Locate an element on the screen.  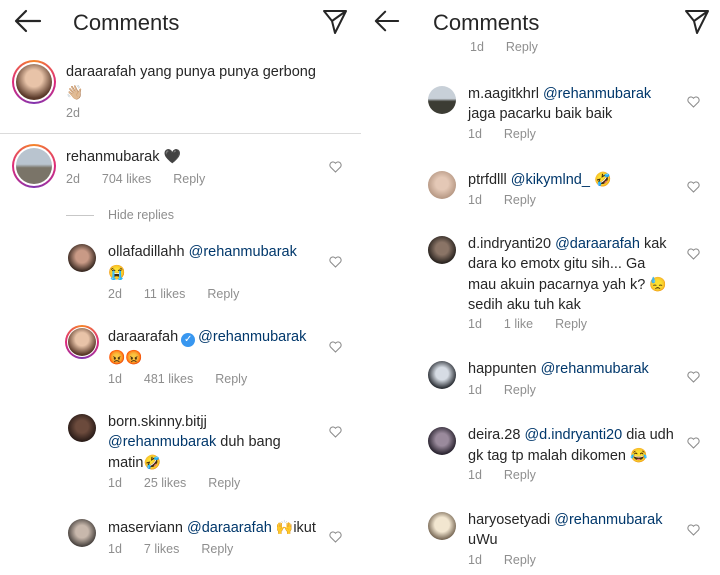
reply-text: jaga pacarku baik baik is located at coordinates (540, 114).